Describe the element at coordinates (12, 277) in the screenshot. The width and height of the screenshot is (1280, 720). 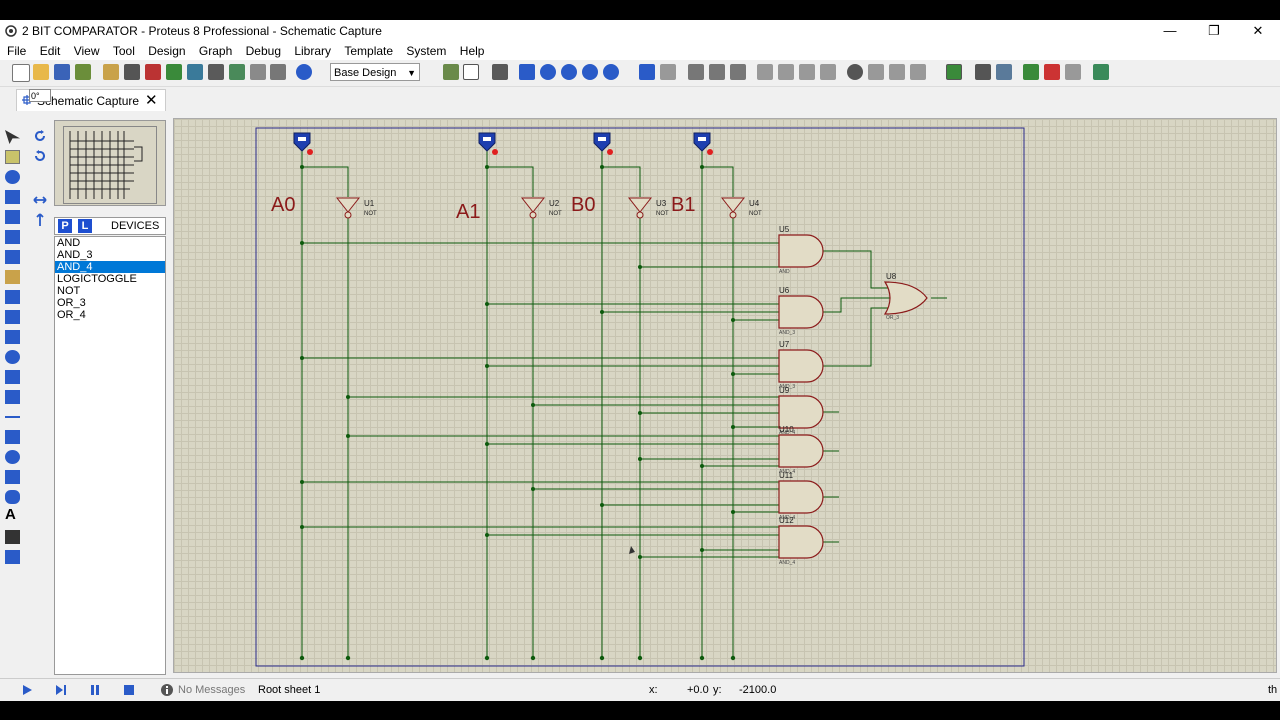
I see `terminals-icon` at that location.